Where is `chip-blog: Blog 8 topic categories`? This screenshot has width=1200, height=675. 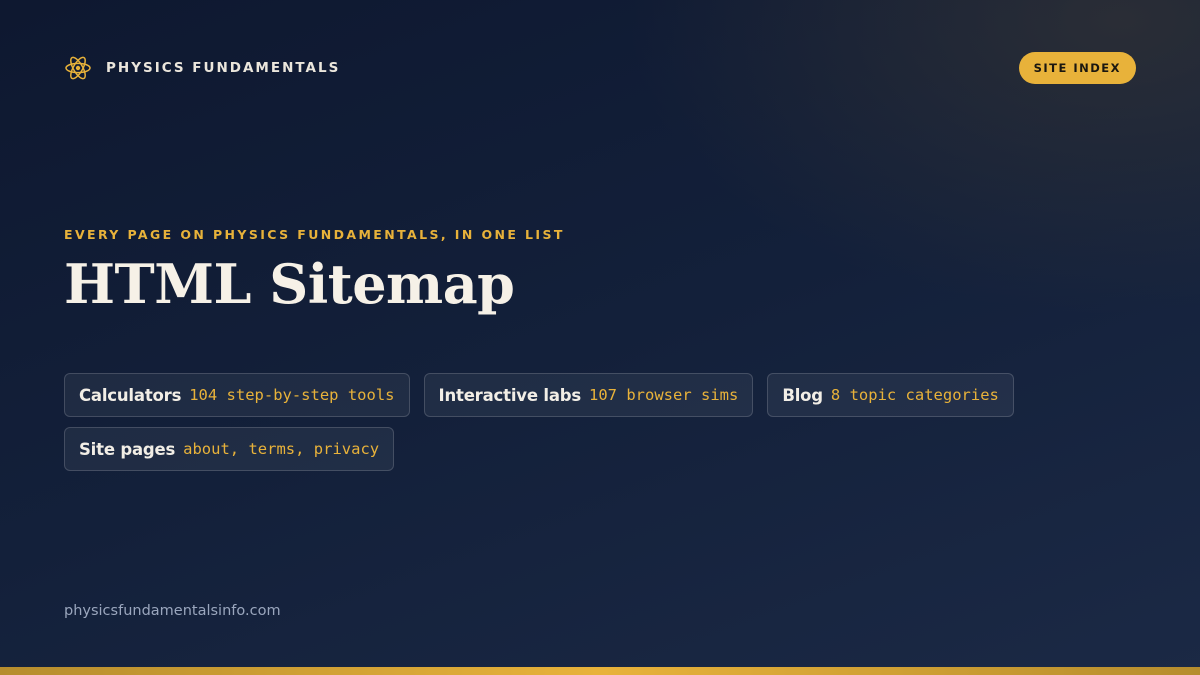 chip-blog: Blog 8 topic categories is located at coordinates (890, 395).